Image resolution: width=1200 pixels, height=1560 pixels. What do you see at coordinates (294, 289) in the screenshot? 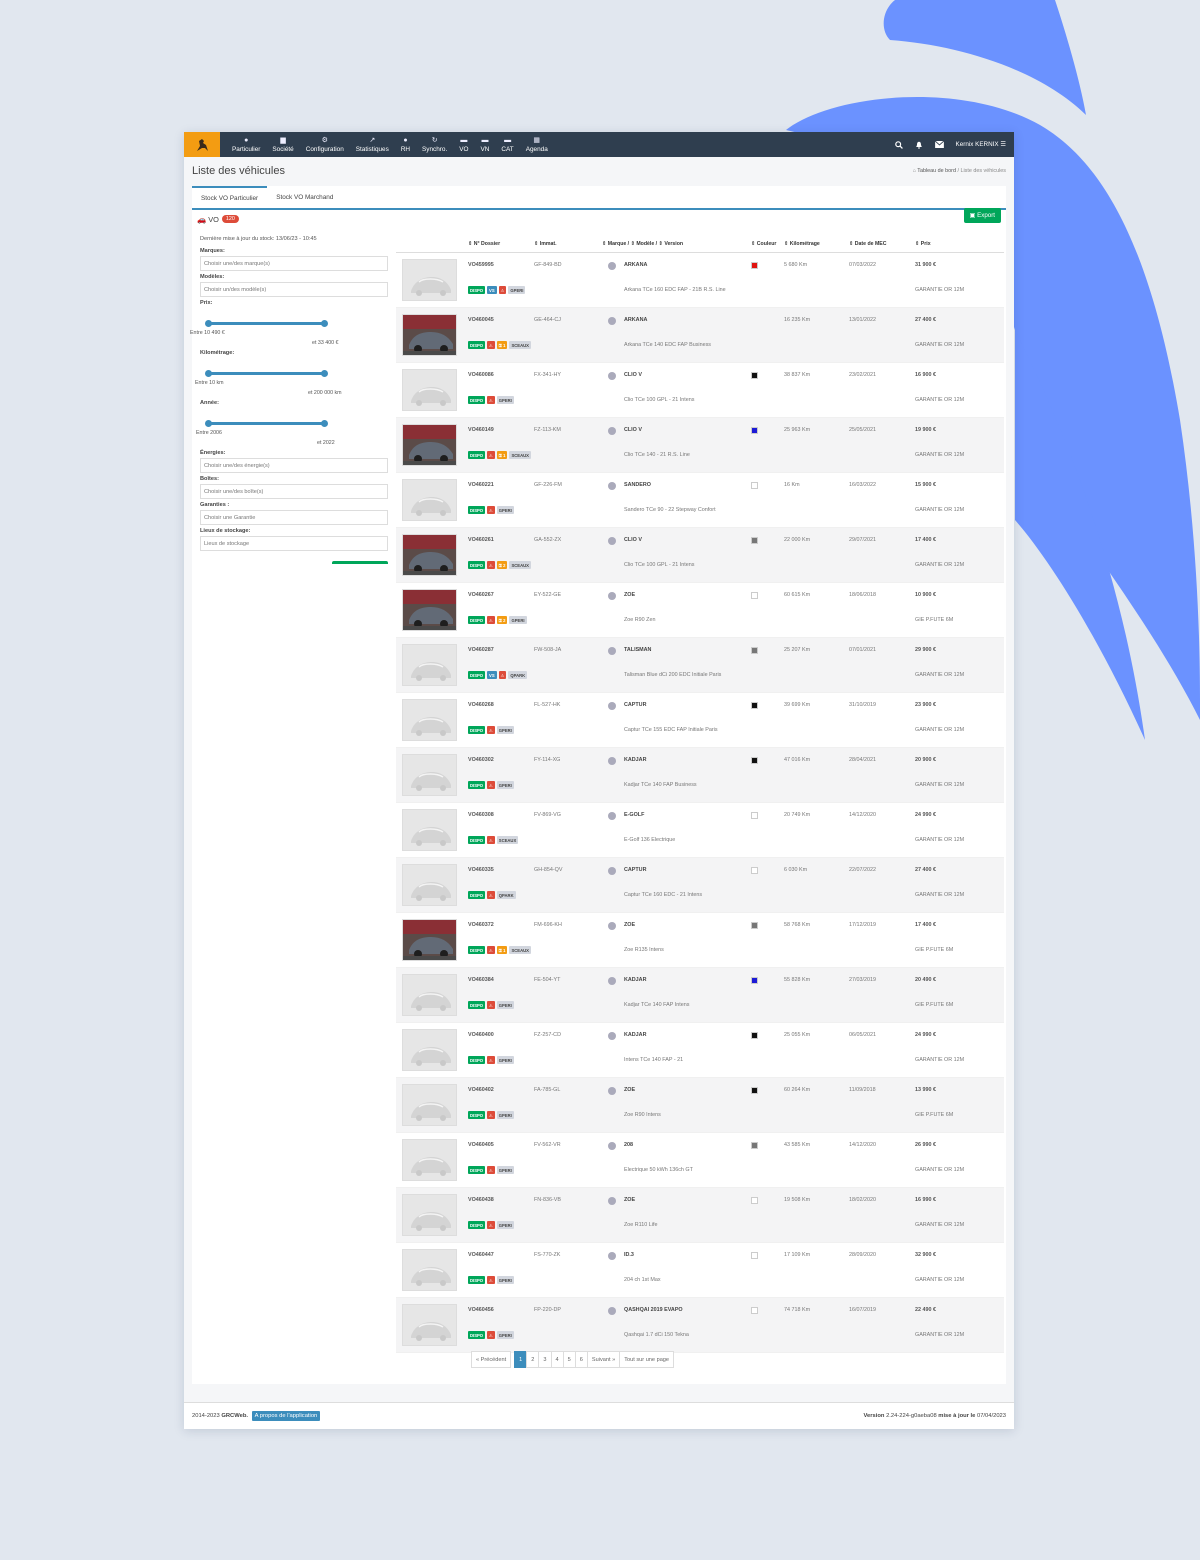
I see `modeles-select: Choisir un/des modèle(s)` at bounding box center [294, 289].